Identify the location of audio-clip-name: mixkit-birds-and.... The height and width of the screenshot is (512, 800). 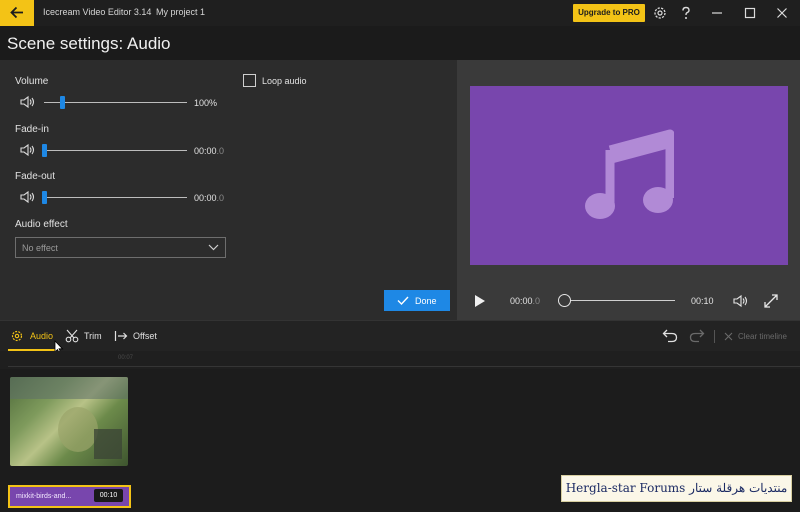
(44, 496).